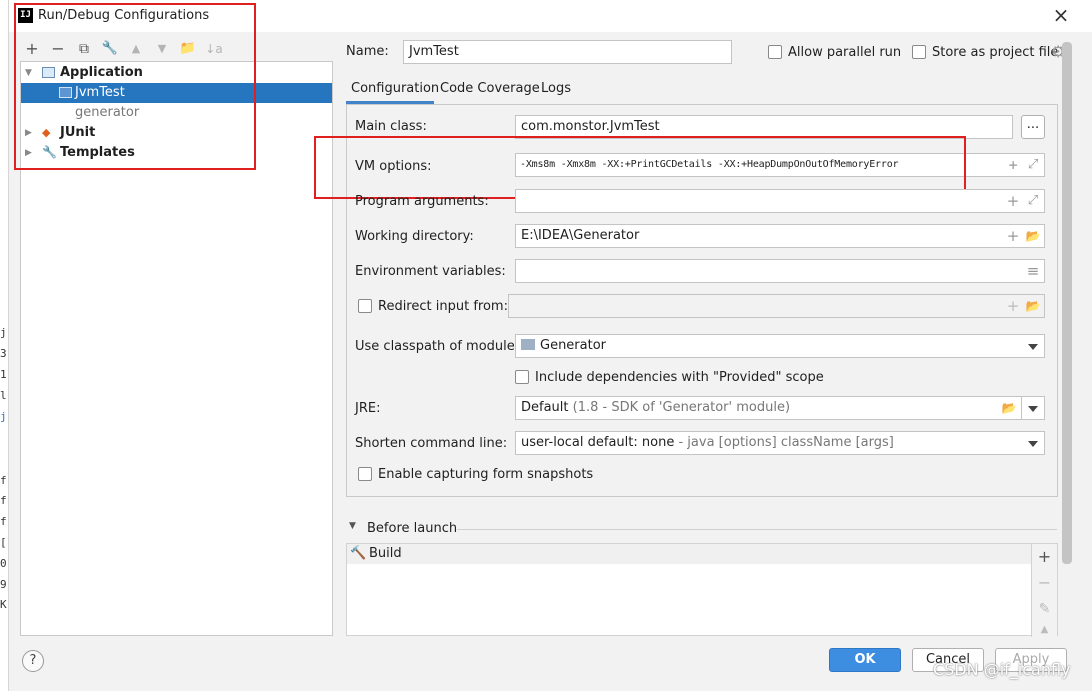 The image size is (1092, 691). What do you see at coordinates (443, 306) in the screenshot?
I see `redirect-label: Redirect input from:` at bounding box center [443, 306].